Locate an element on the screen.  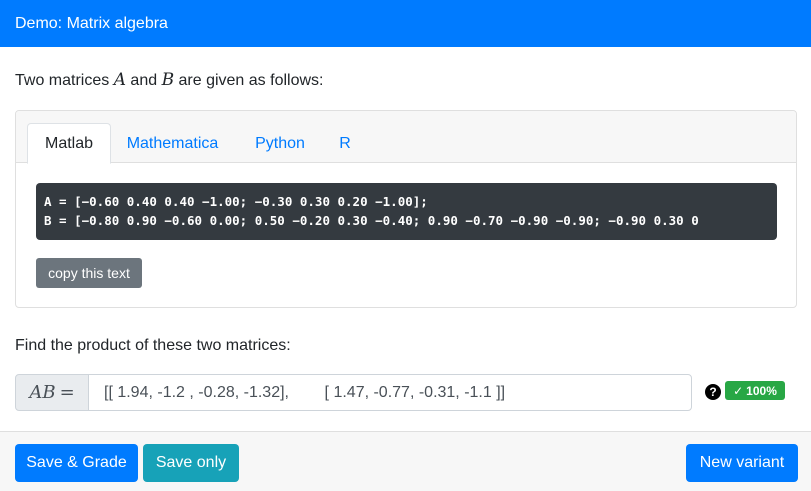
answer-label-var: AB is located at coordinates (42, 392).